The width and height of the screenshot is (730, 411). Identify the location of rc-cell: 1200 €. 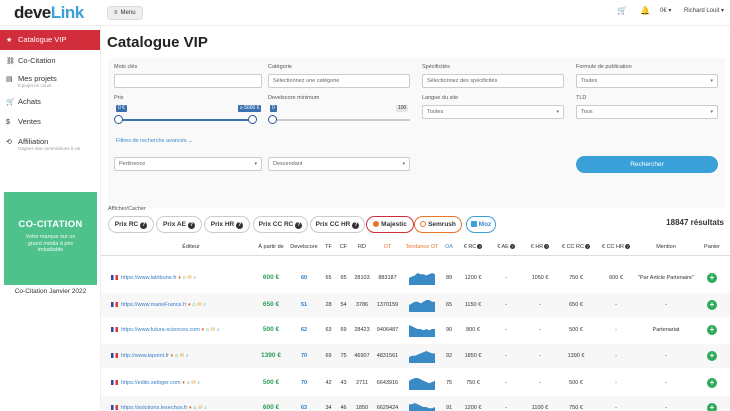
(473, 278).